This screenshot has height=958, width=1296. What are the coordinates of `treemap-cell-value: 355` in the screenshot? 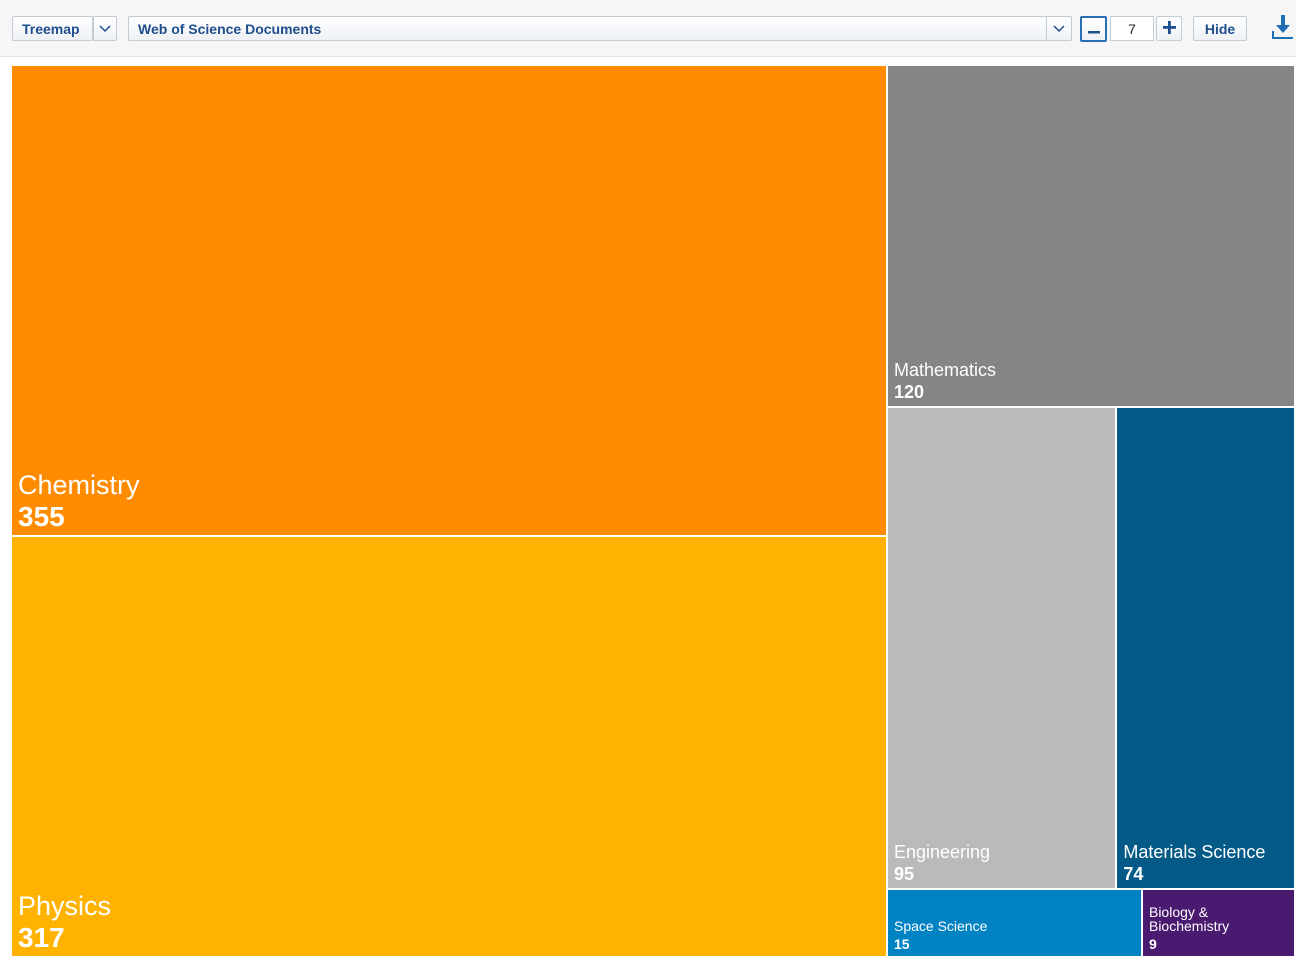 It's located at (41, 517).